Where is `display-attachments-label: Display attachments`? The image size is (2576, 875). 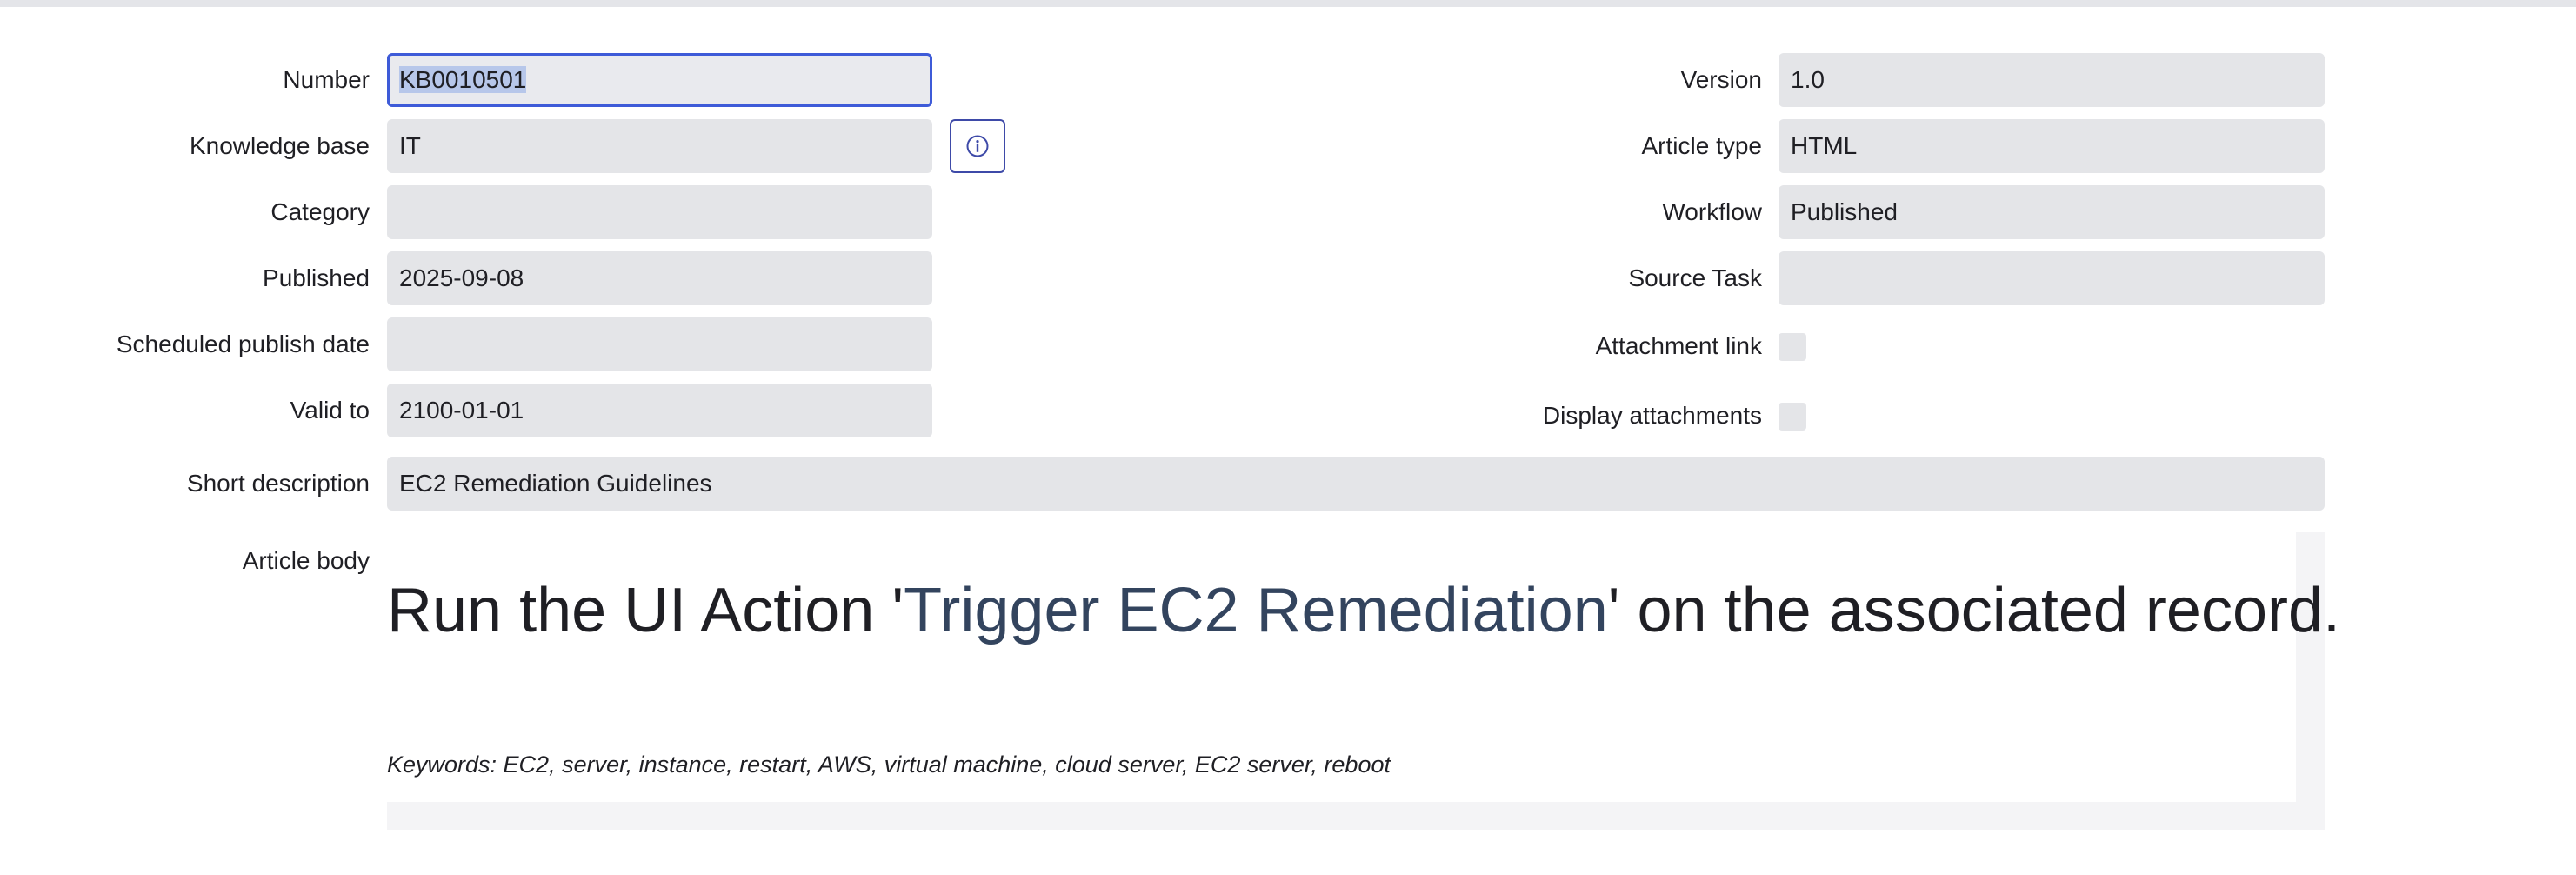
display-attachments-label: Display attachments is located at coordinates (1652, 415).